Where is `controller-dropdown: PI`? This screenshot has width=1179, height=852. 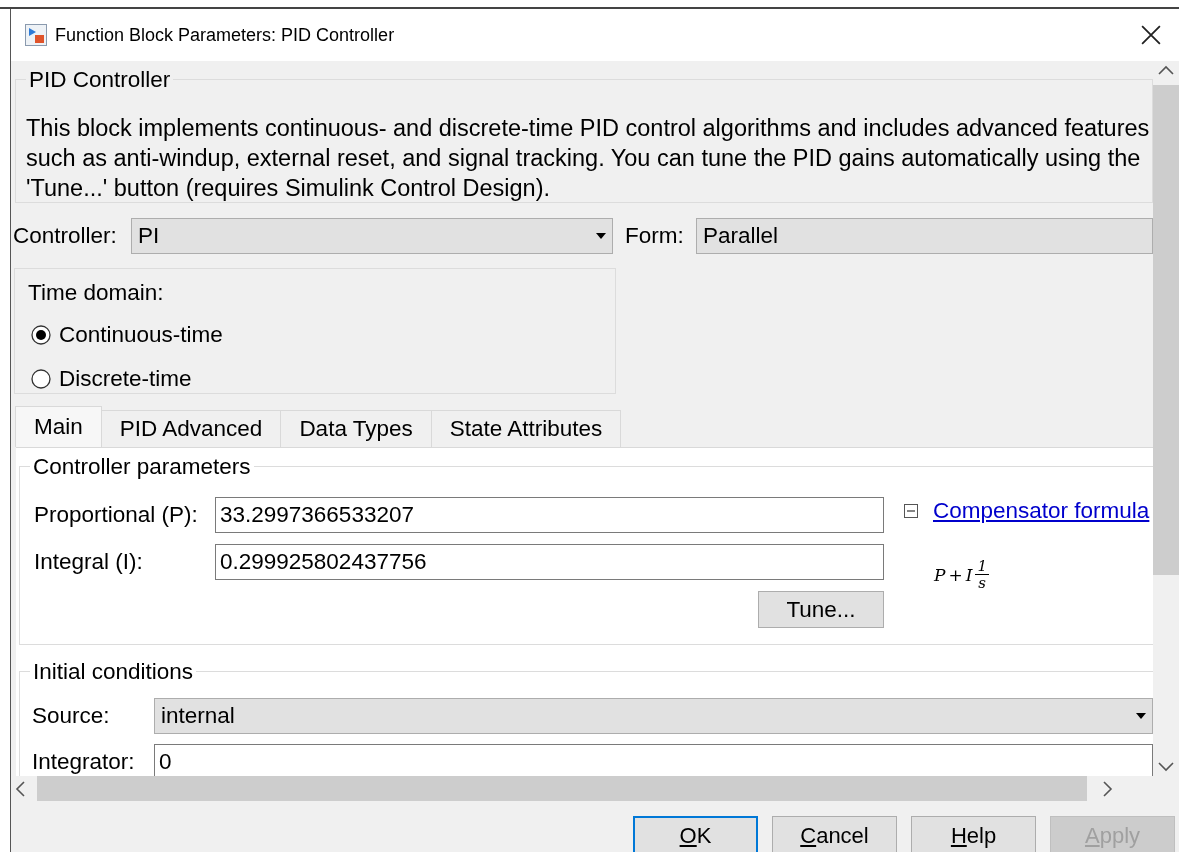
controller-dropdown: PI is located at coordinates (372, 236).